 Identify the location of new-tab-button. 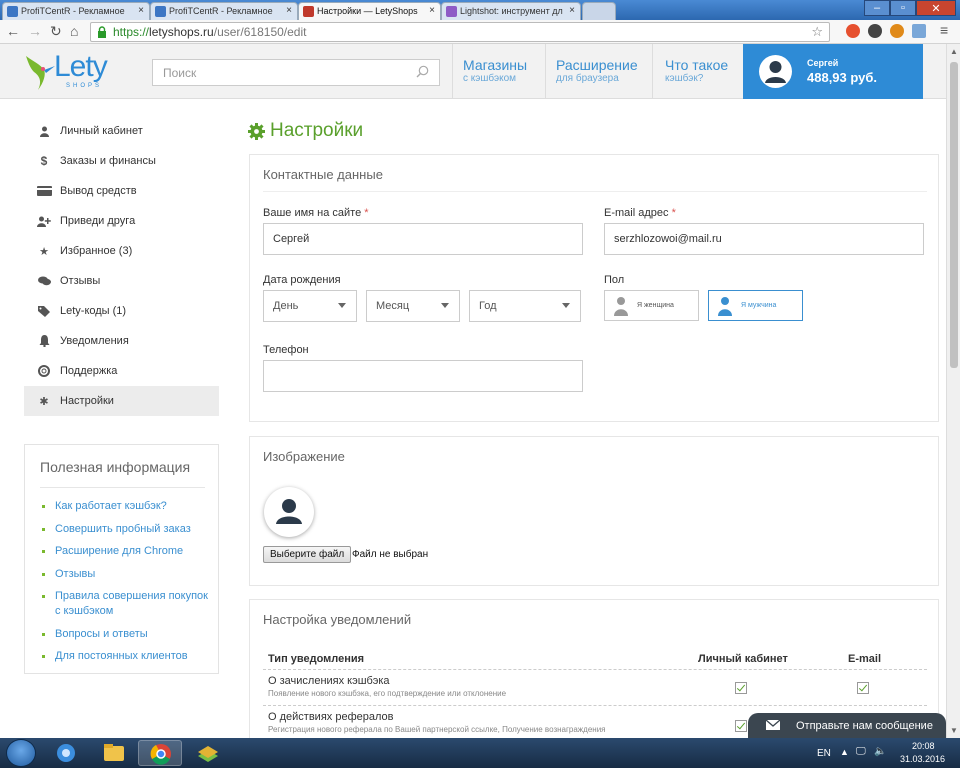
(599, 11).